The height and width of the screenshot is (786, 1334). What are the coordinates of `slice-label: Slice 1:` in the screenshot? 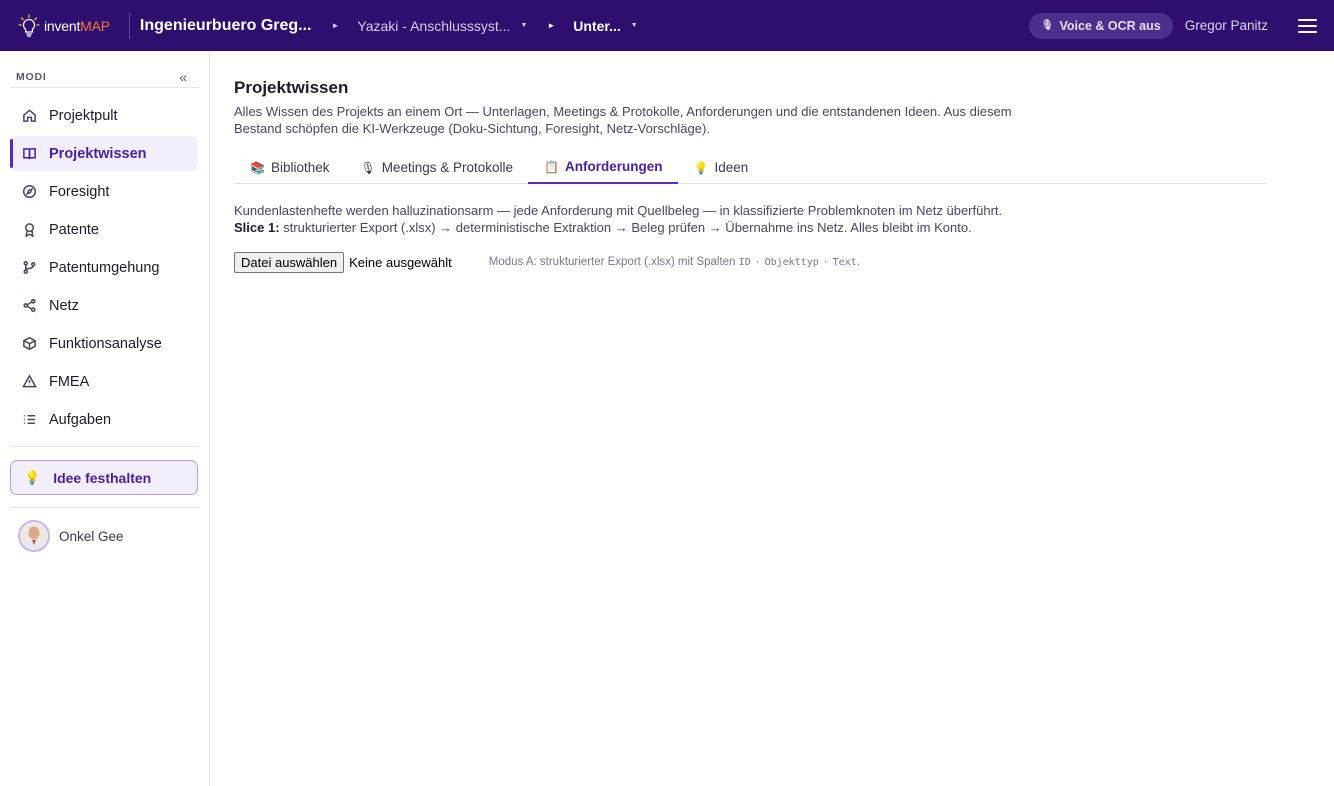 It's located at (257, 227).